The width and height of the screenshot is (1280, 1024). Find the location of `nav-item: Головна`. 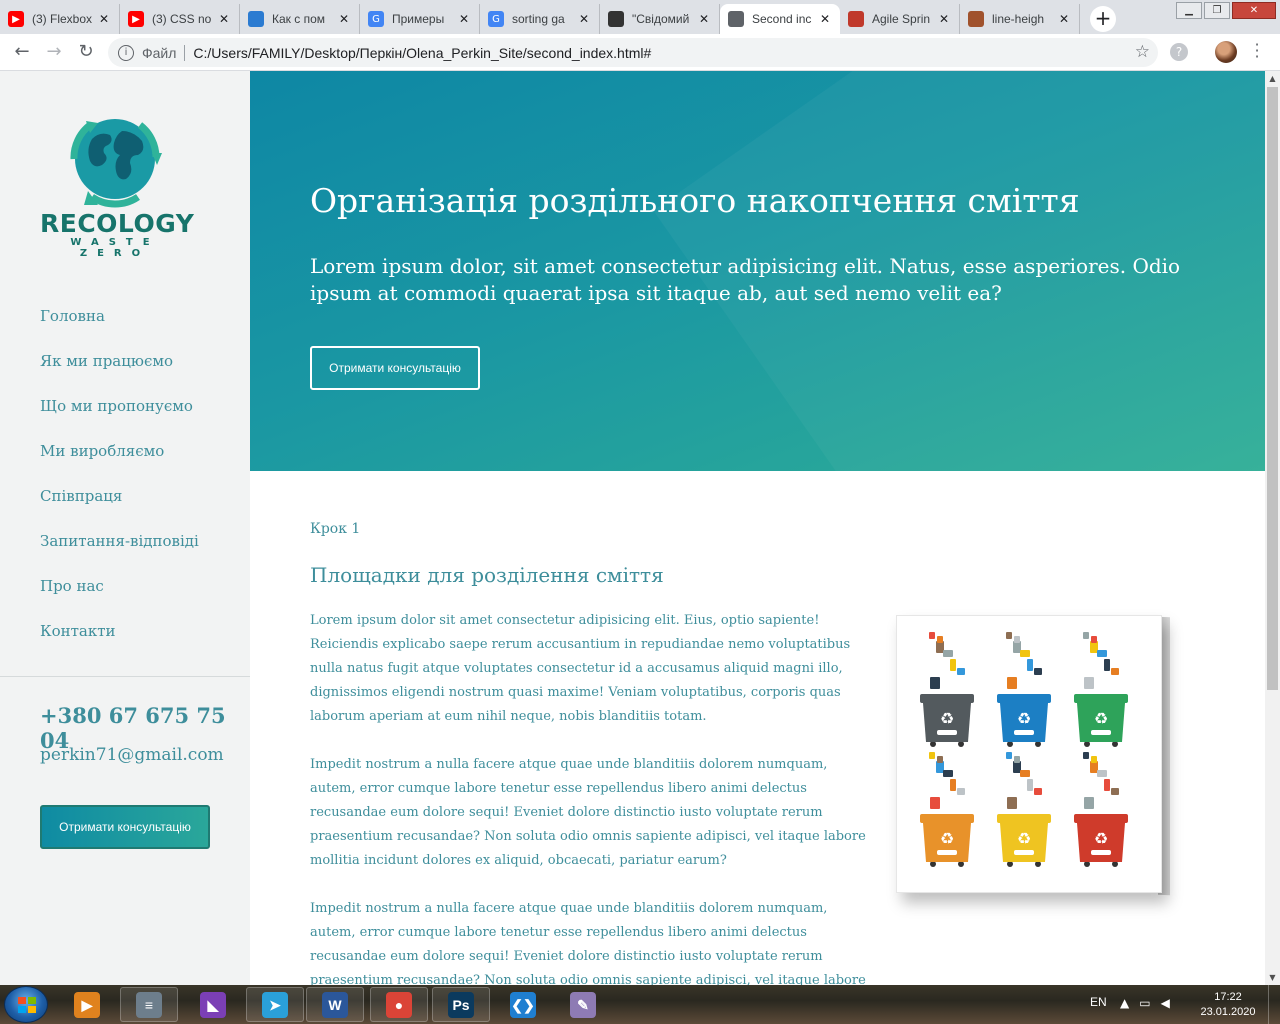

nav-item: Головна is located at coordinates (119, 329).